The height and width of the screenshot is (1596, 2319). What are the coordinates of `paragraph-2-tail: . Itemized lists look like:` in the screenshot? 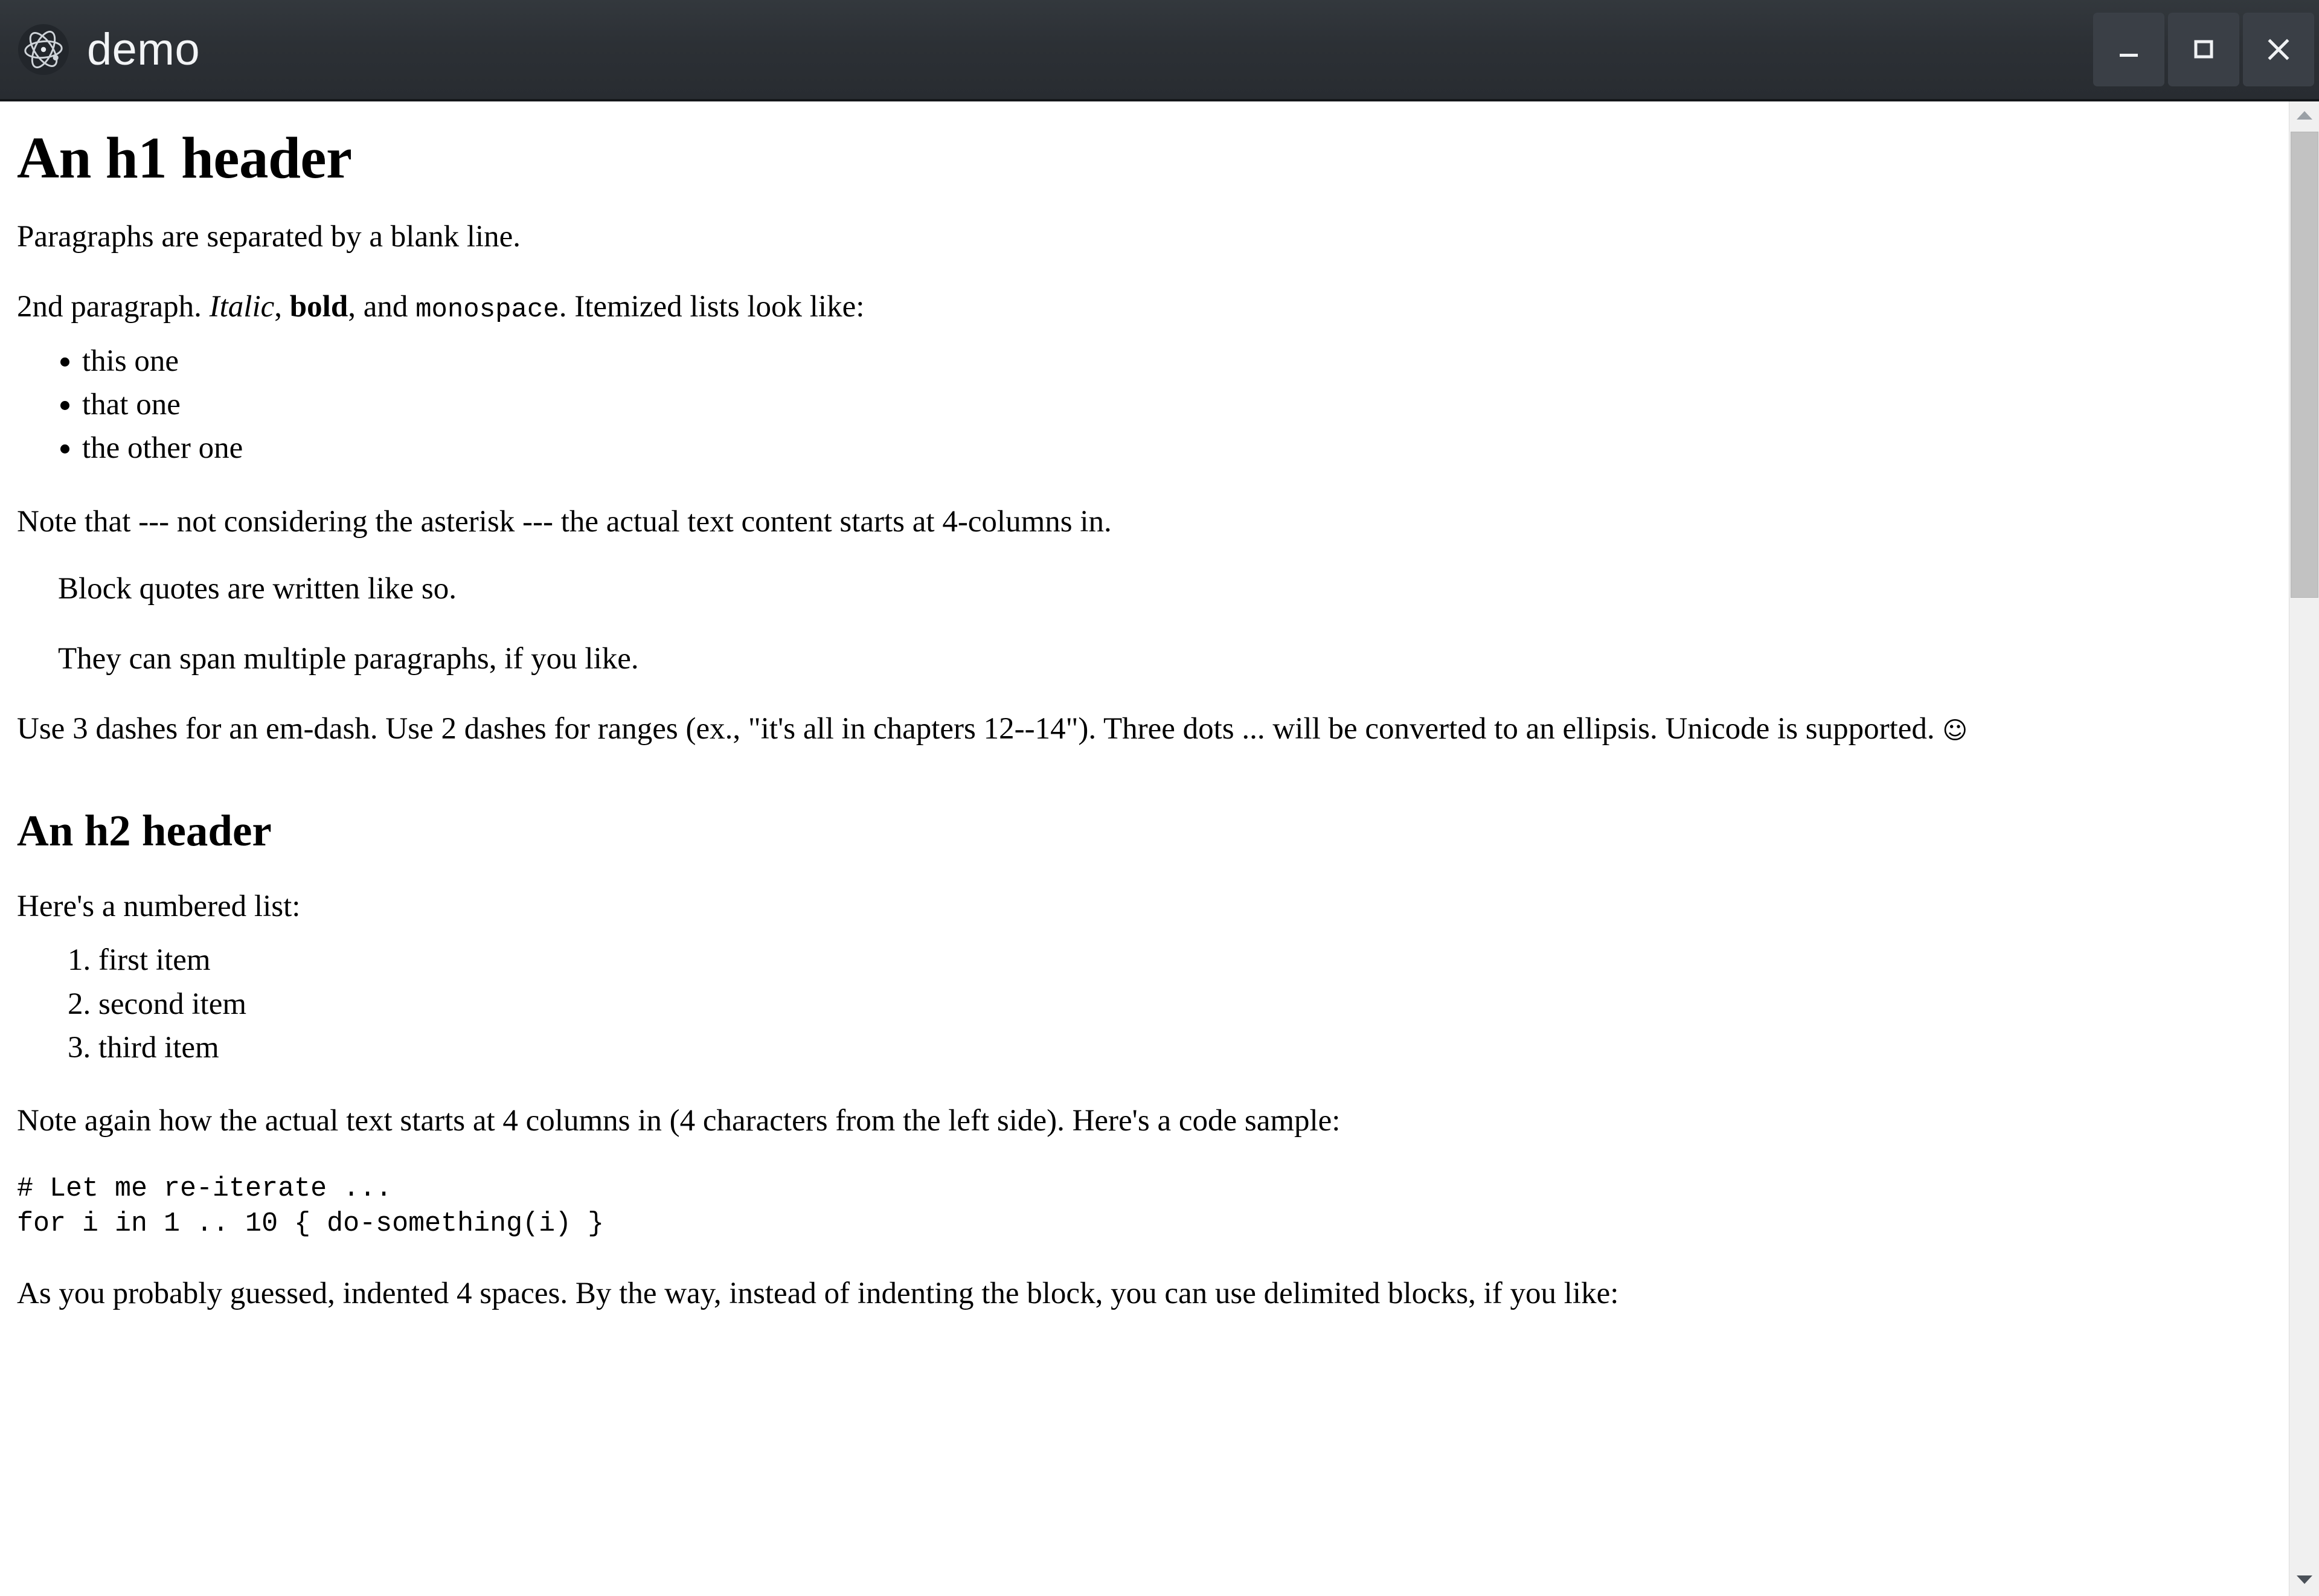 It's located at (712, 306).